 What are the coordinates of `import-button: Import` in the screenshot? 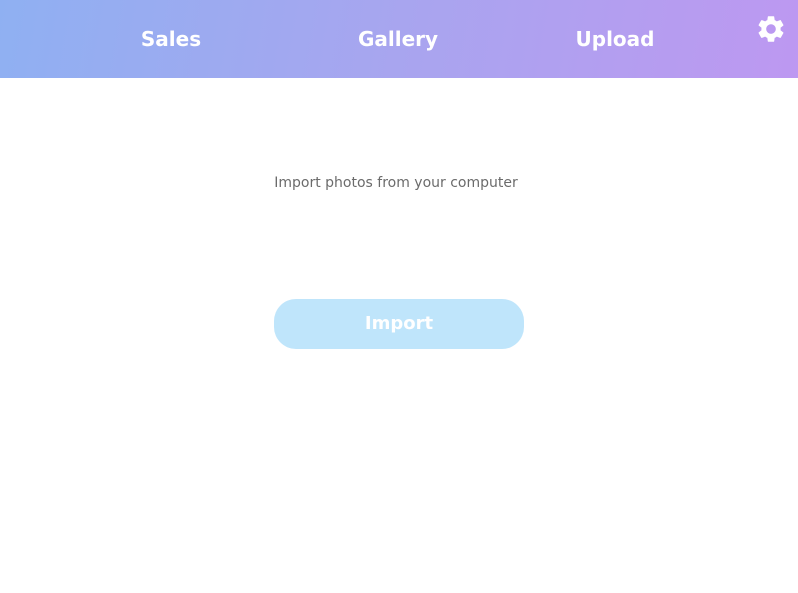 It's located at (399, 324).